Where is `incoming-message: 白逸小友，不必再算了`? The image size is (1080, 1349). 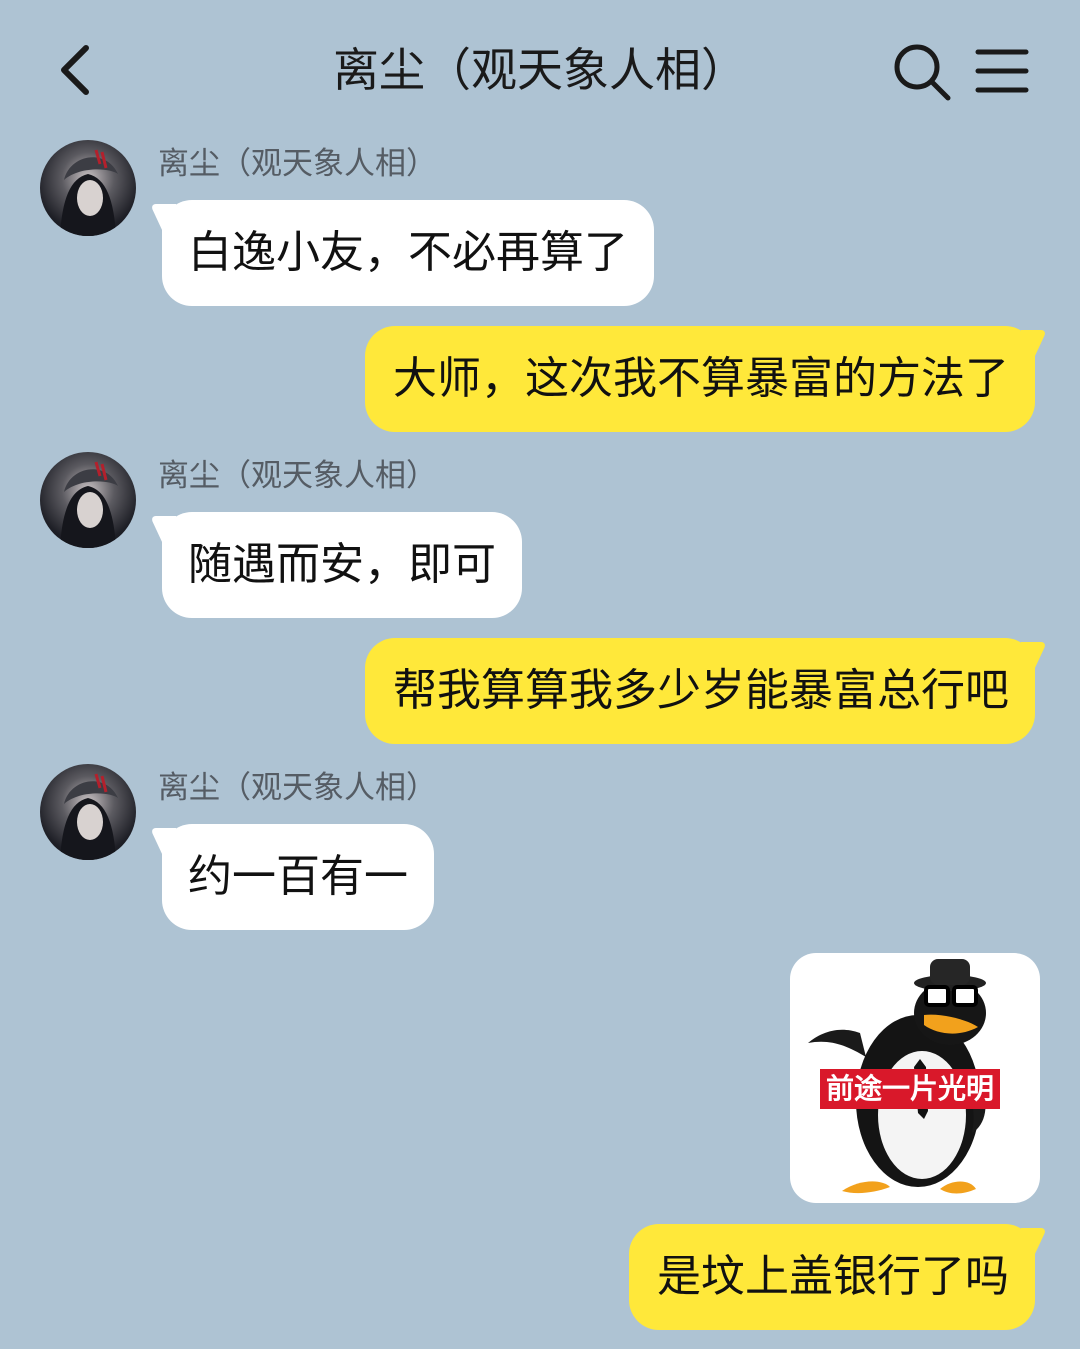
incoming-message: 白逸小友，不必再算了 is located at coordinates (408, 253).